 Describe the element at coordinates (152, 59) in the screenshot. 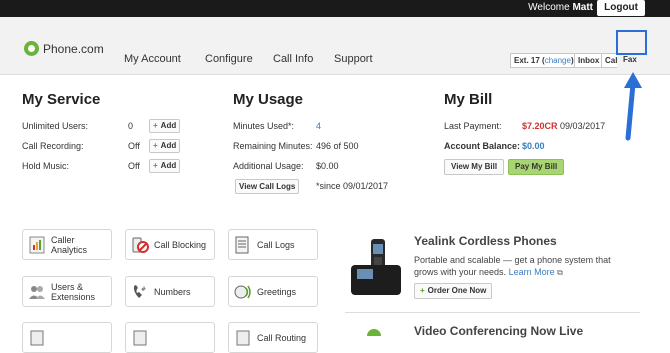

I see `nav-my-account: My Account` at that location.